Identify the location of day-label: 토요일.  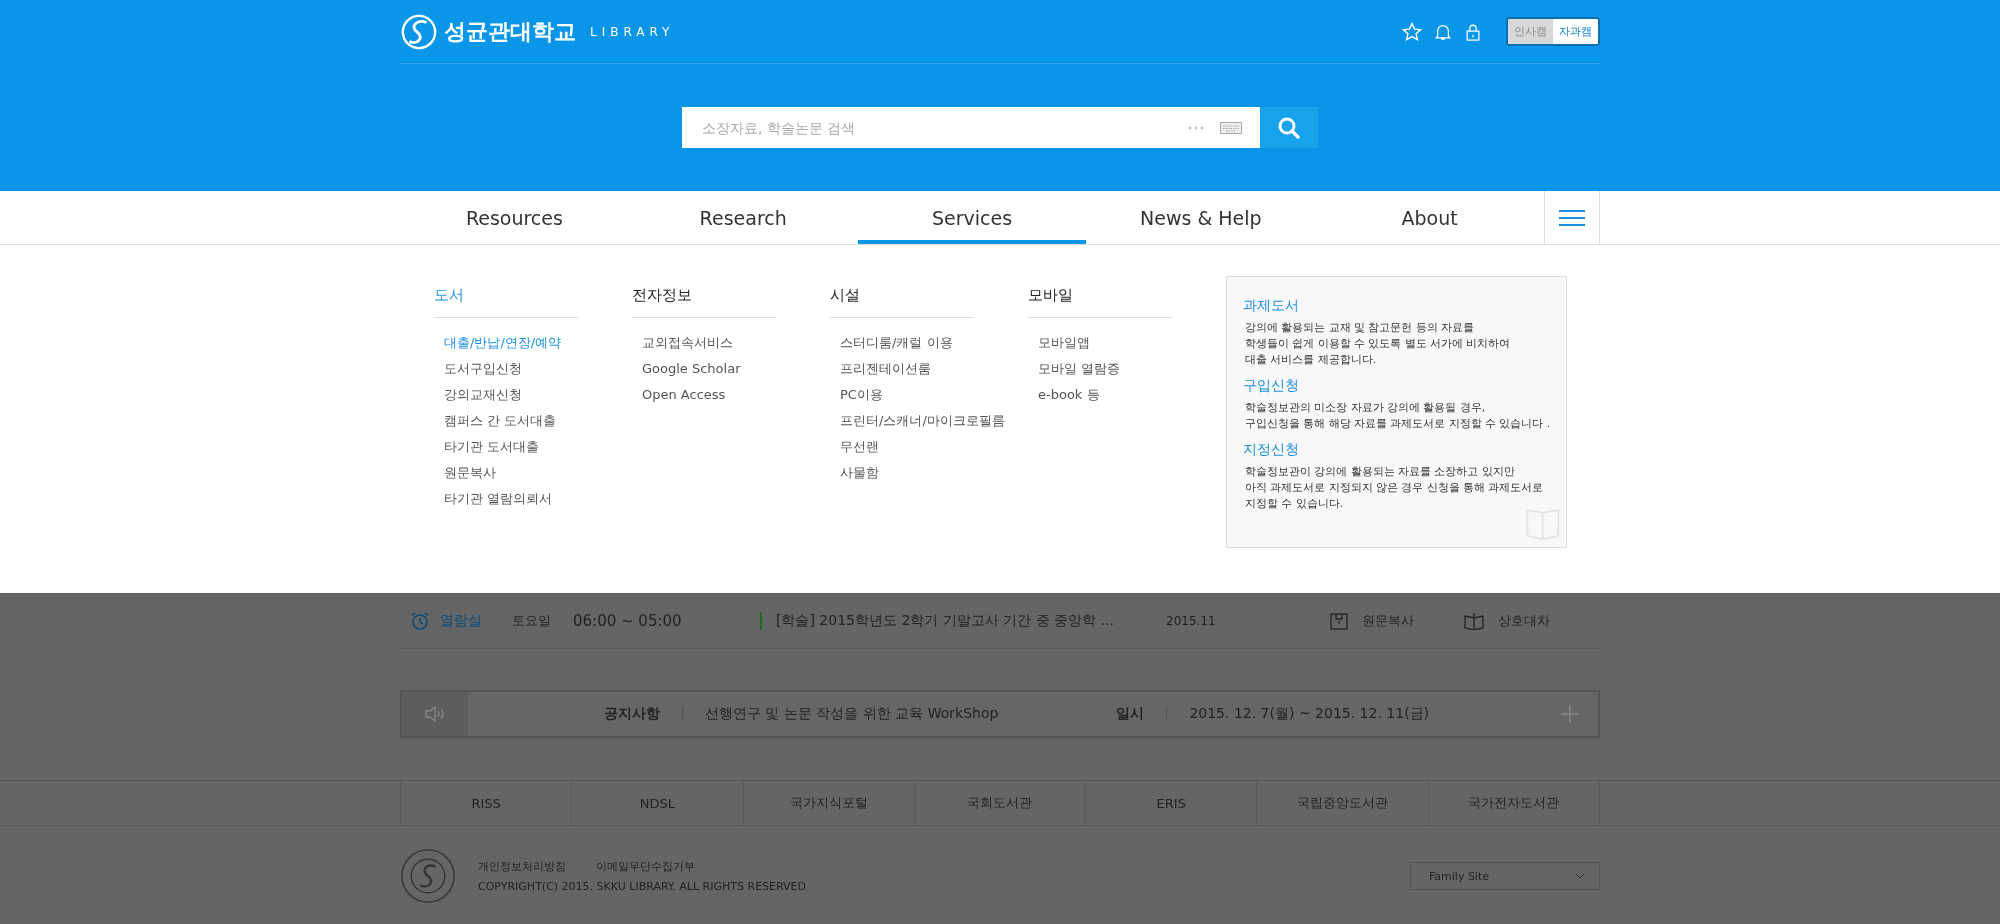
(531, 620).